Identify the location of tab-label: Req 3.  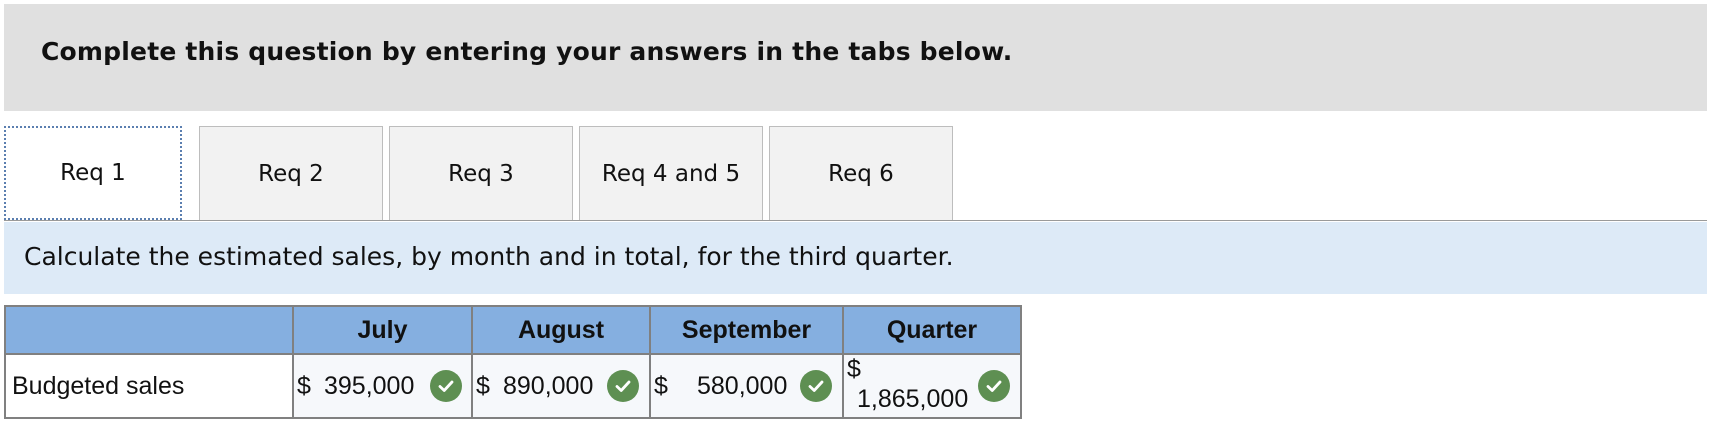
(481, 173).